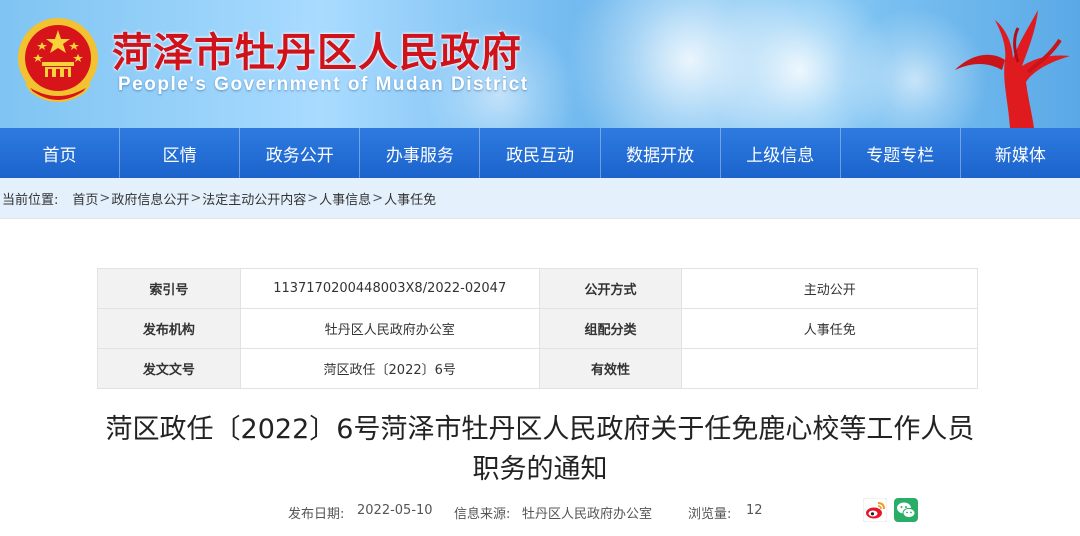 The height and width of the screenshot is (536, 1080). What do you see at coordinates (1012, 69) in the screenshot?
I see `red-sculpture-icon` at bounding box center [1012, 69].